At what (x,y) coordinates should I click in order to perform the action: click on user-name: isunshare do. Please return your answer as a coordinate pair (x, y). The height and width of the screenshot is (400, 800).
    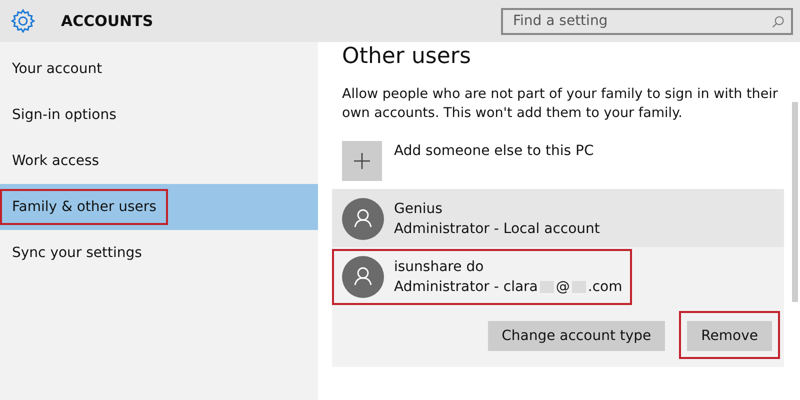
    Looking at the image, I should click on (439, 267).